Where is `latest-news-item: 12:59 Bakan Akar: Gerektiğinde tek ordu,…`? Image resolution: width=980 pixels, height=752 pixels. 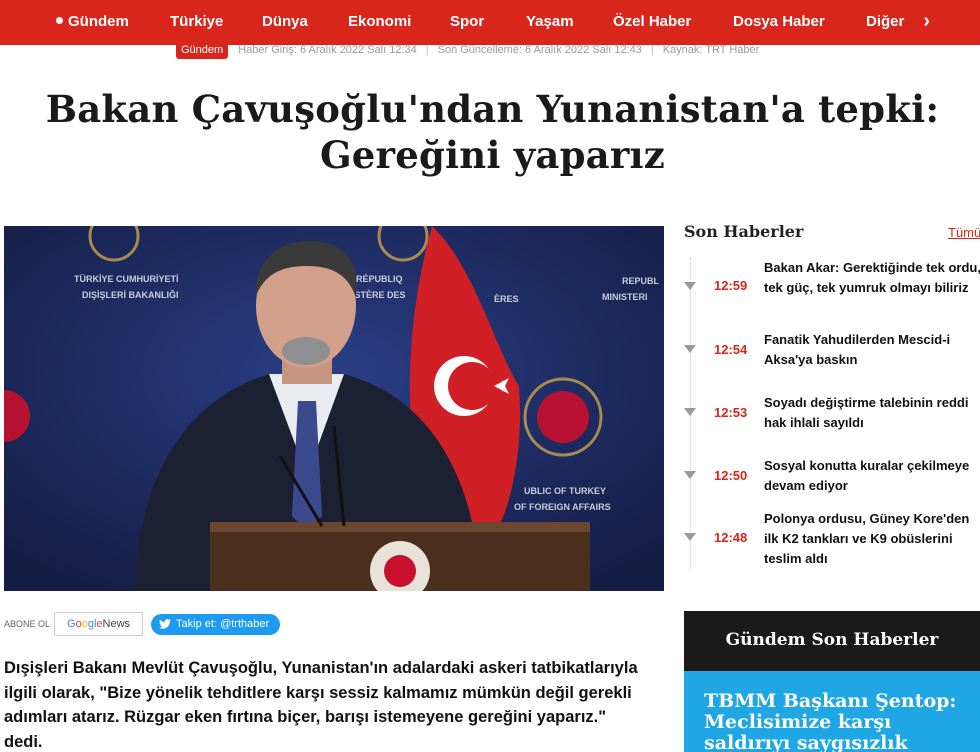
latest-news-item: 12:59 Bakan Akar: Gerektiğinde tek ordu,… is located at coordinates (832, 288).